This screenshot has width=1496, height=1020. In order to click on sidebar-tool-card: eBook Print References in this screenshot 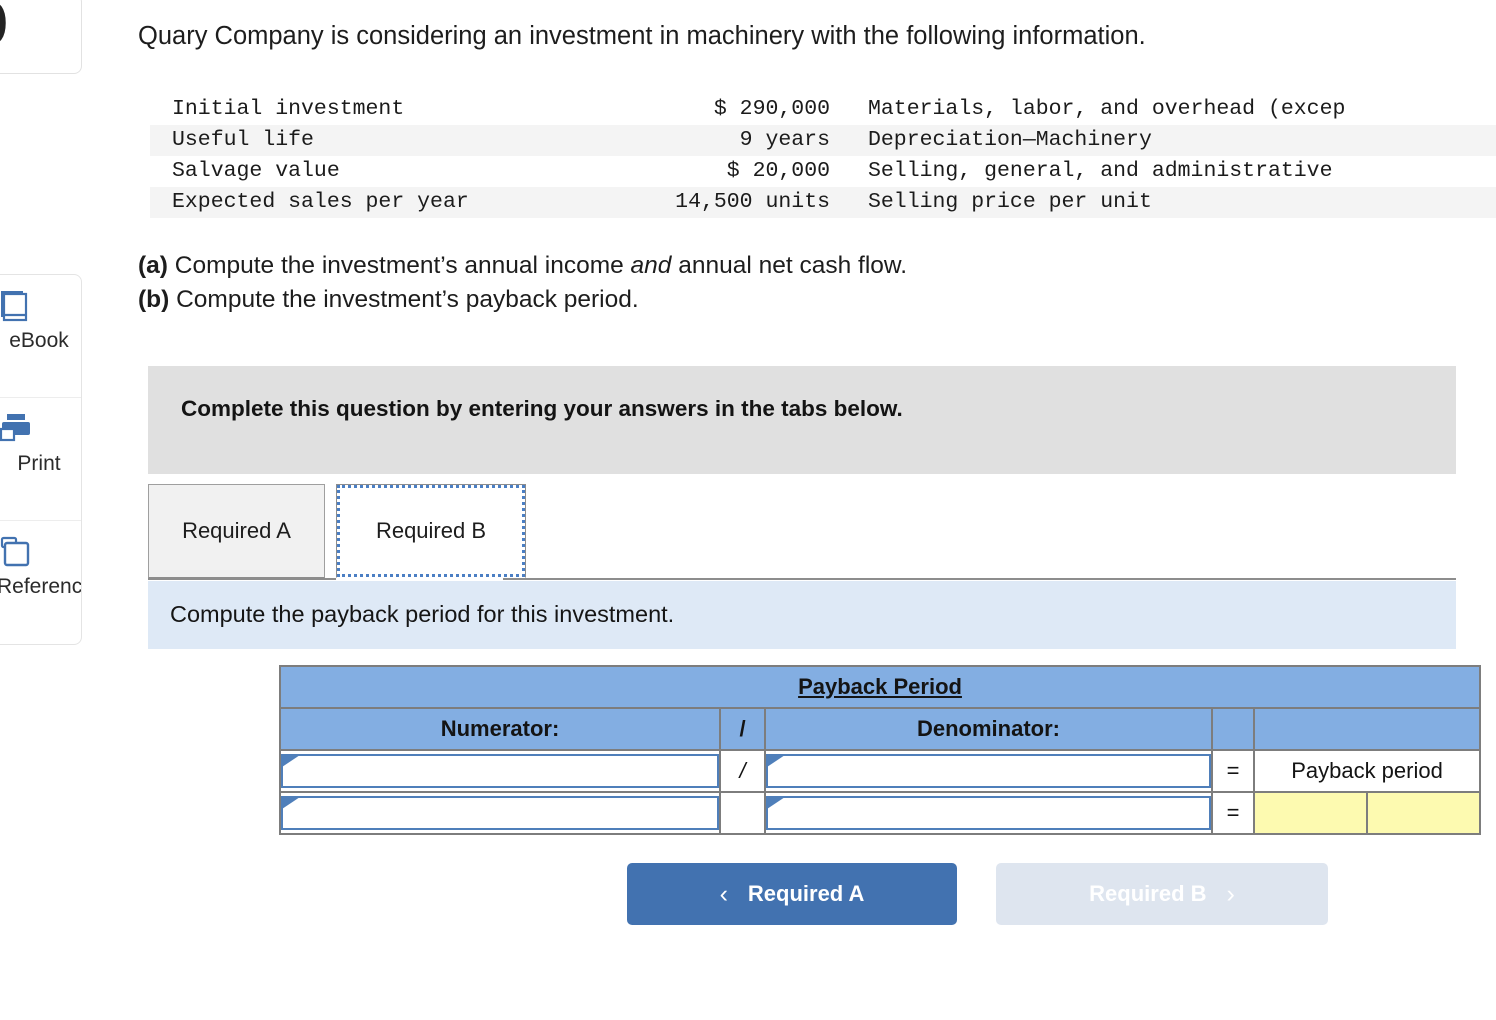, I will do `click(41, 459)`.